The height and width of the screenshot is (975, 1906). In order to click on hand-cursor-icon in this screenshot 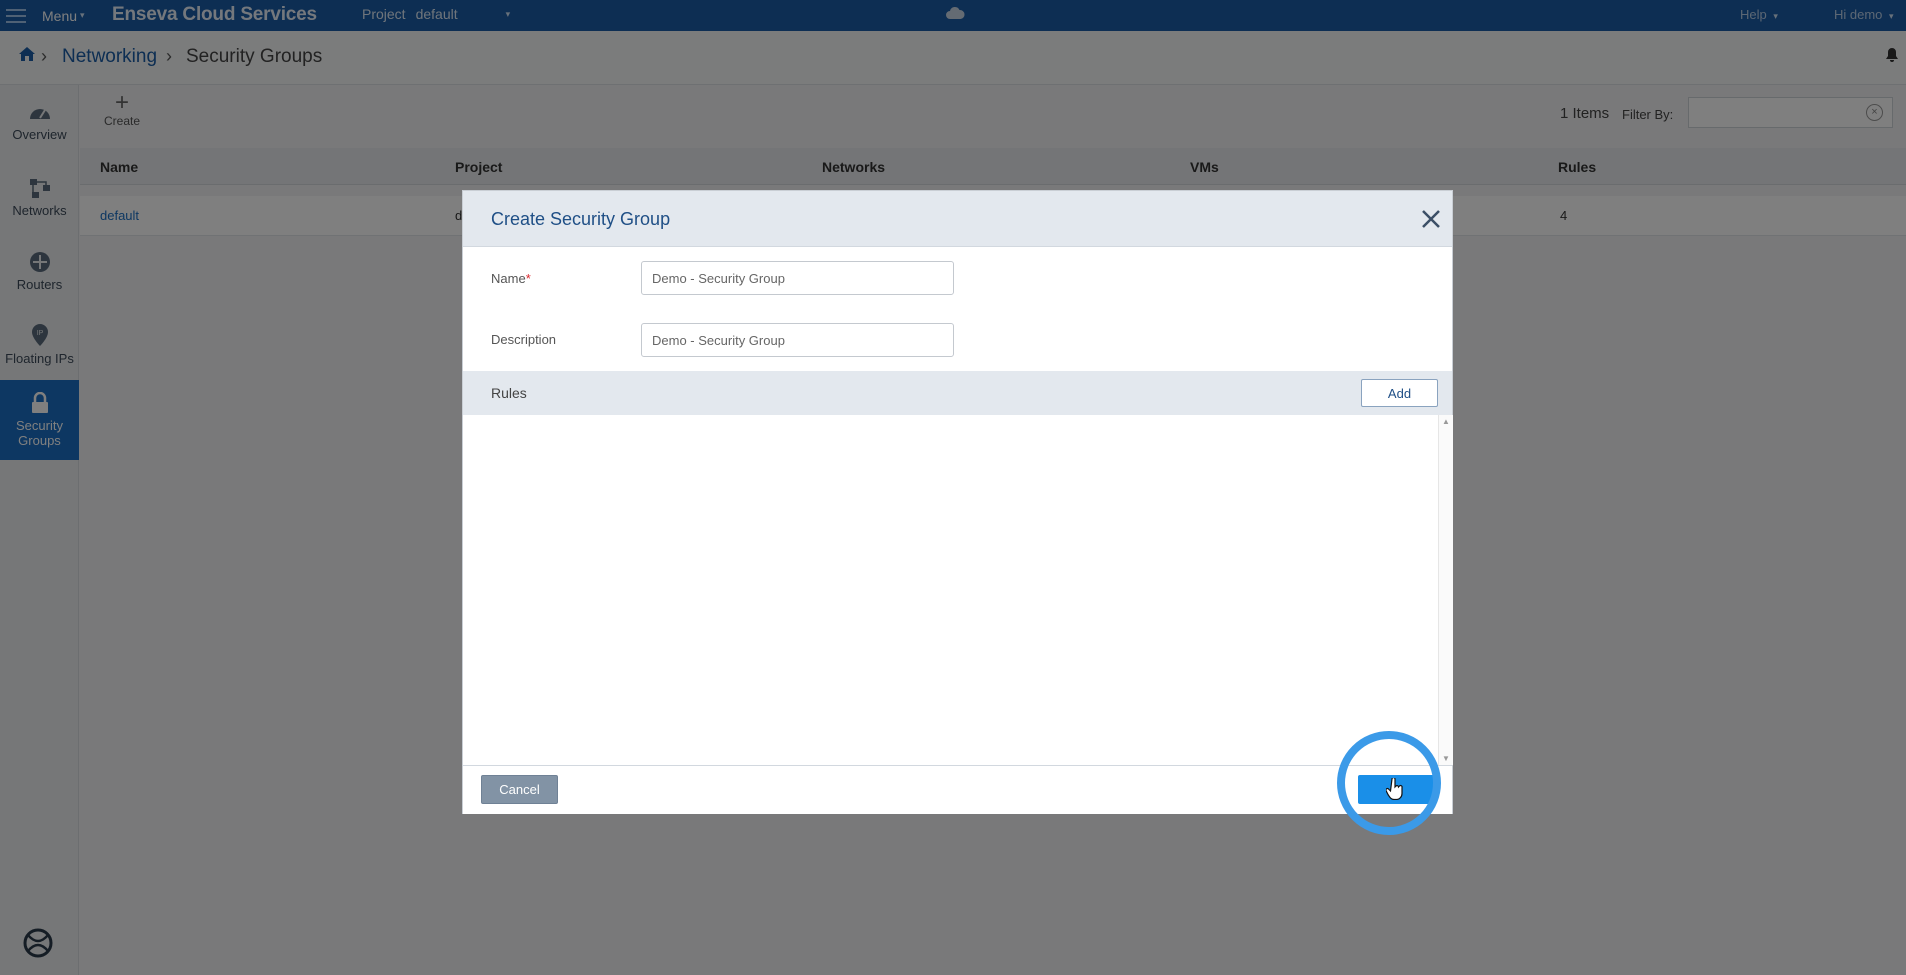, I will do `click(1394, 790)`.